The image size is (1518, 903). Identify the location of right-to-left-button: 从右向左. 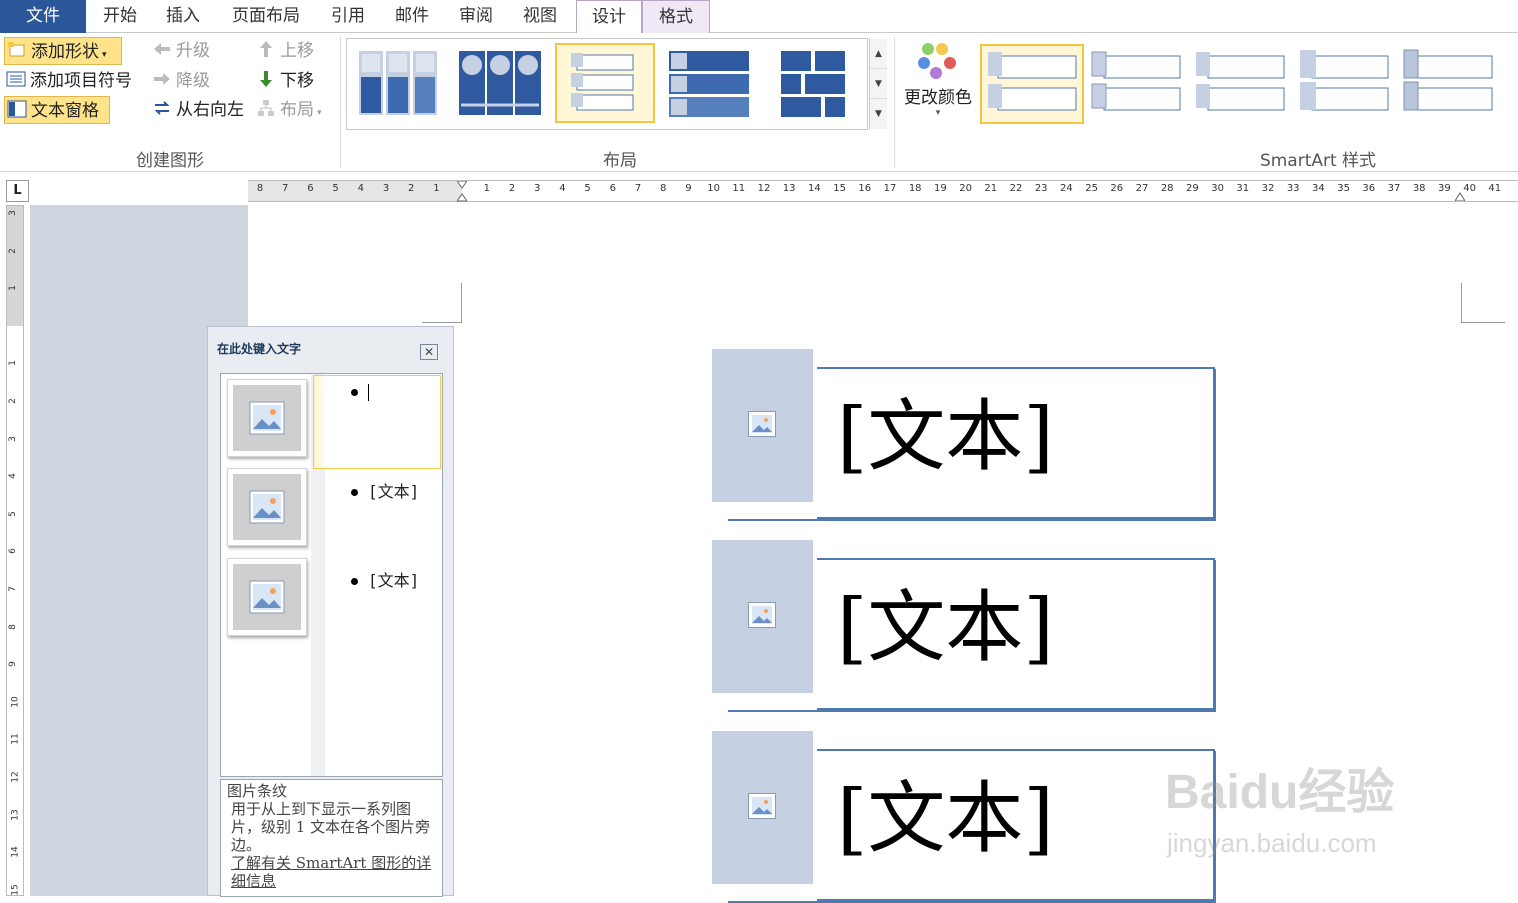
(198, 110).